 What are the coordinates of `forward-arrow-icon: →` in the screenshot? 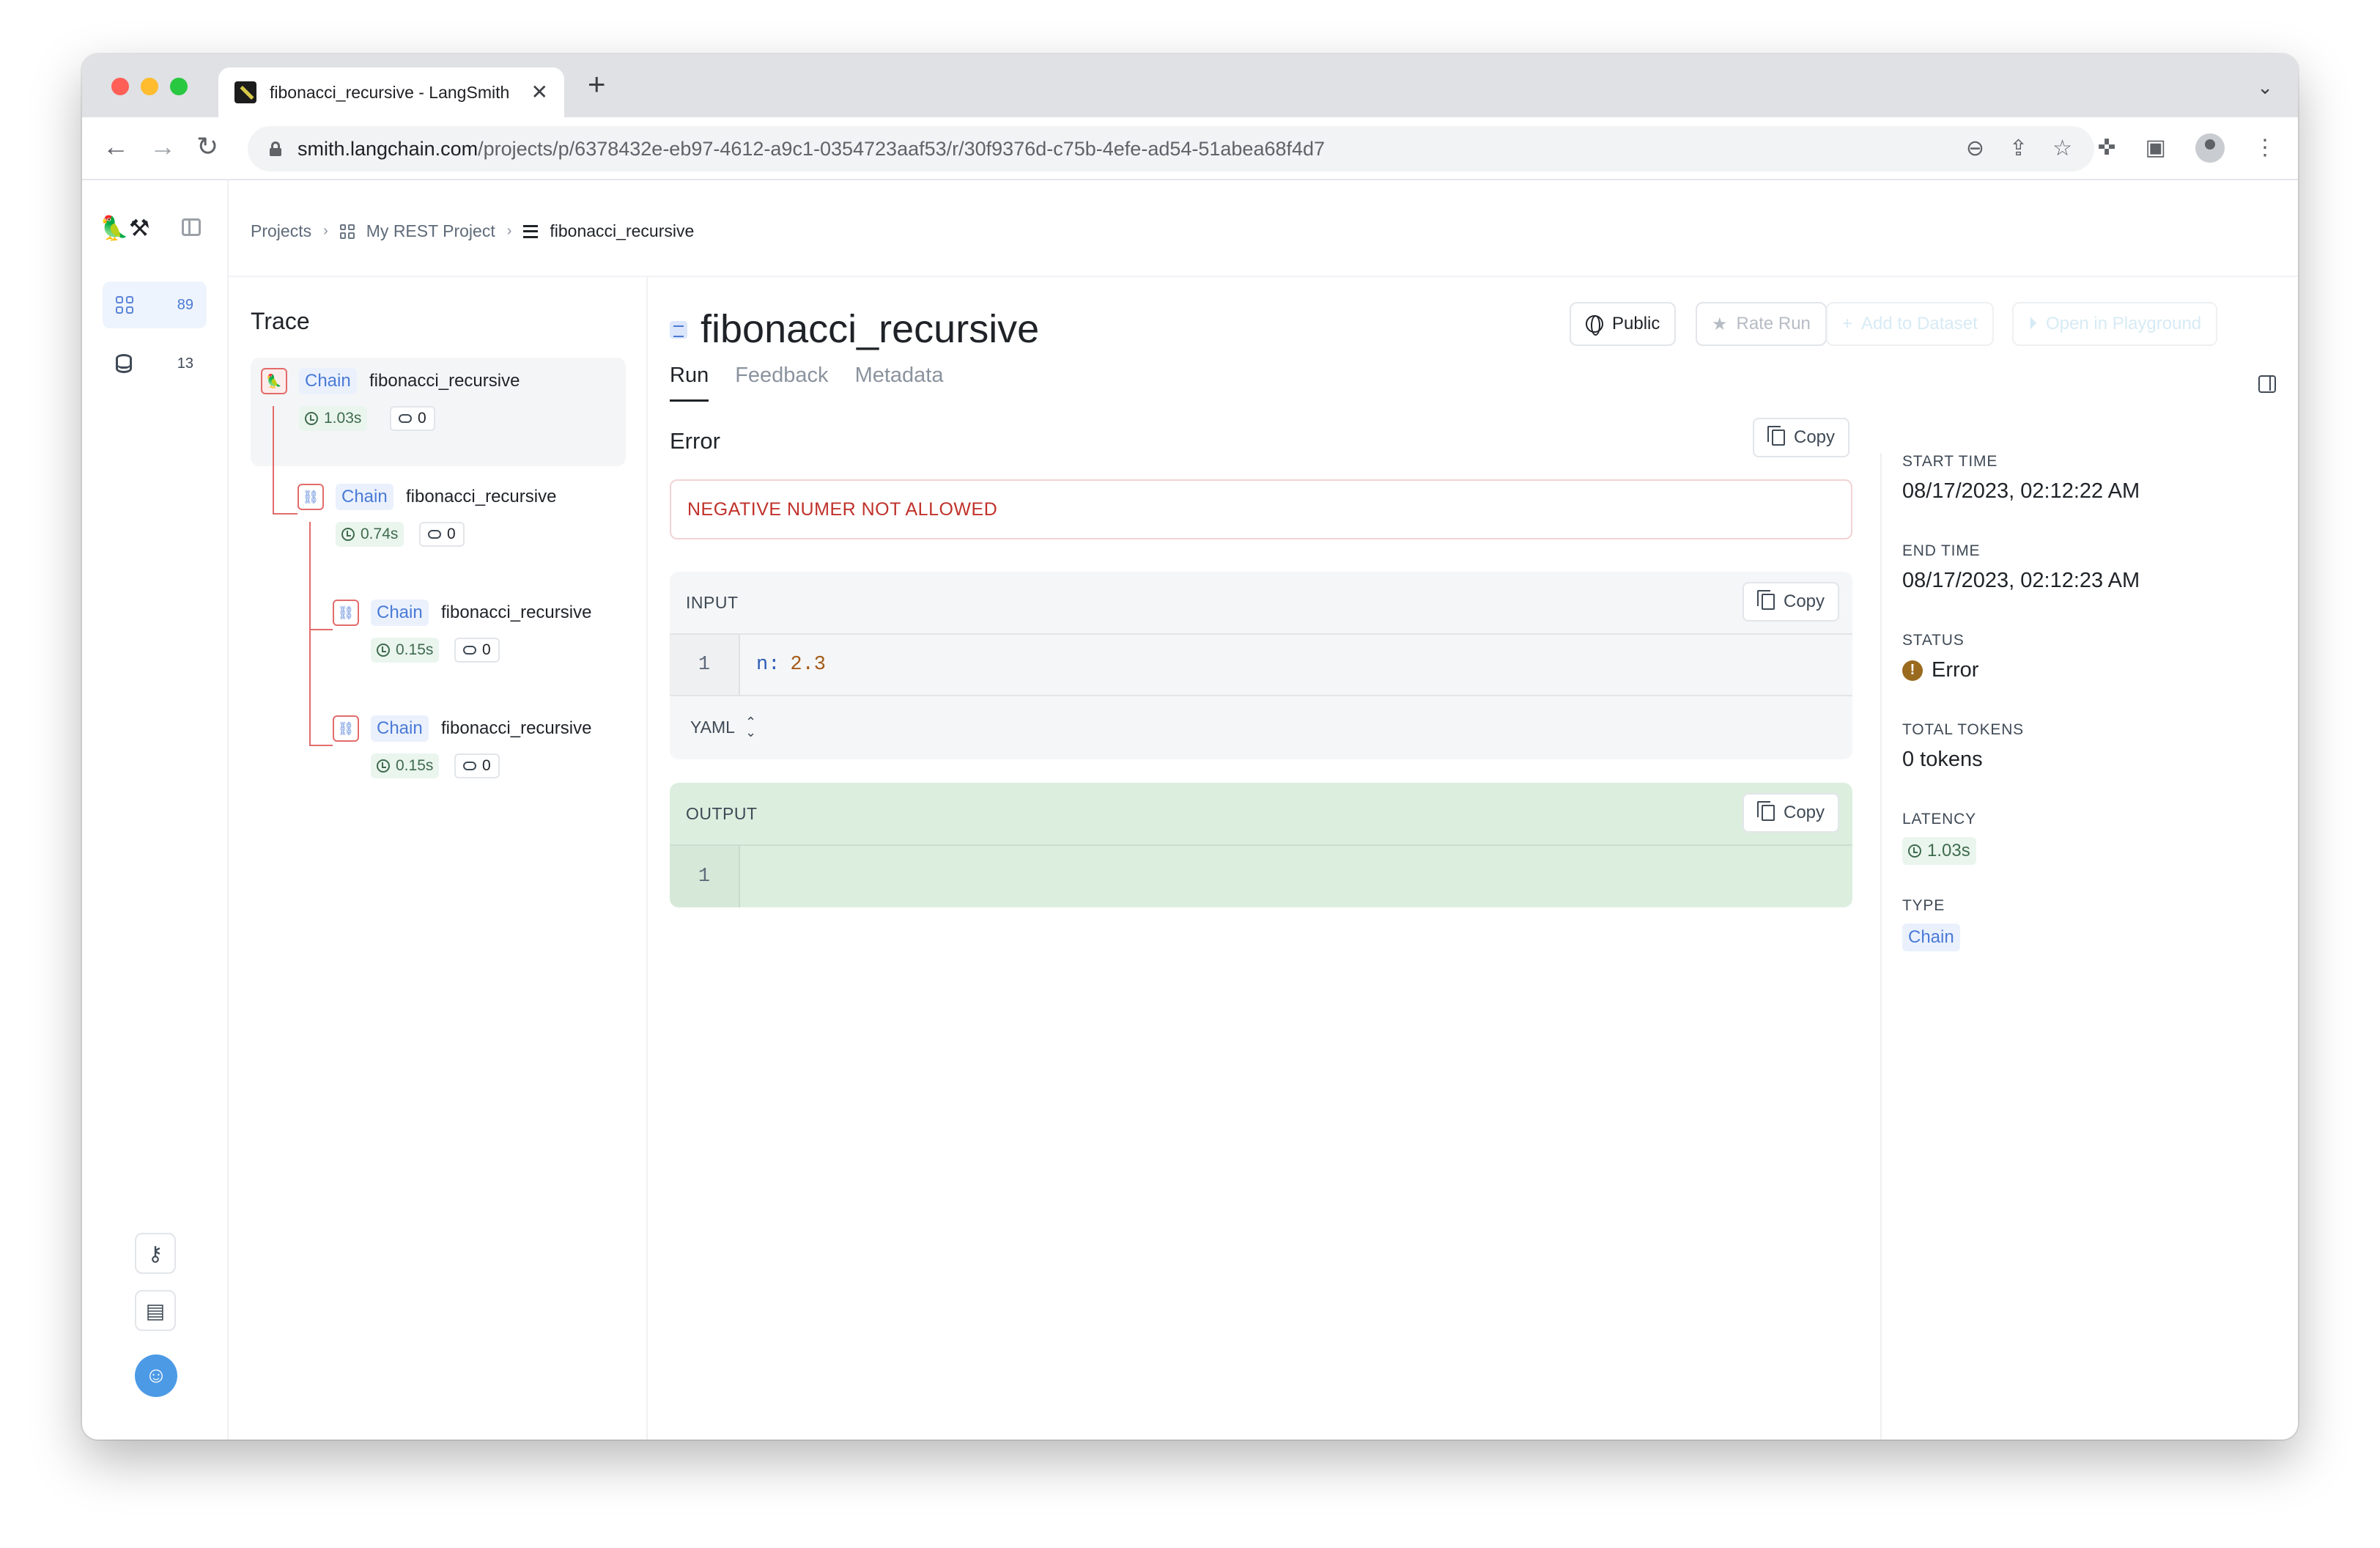 It's located at (162, 146).